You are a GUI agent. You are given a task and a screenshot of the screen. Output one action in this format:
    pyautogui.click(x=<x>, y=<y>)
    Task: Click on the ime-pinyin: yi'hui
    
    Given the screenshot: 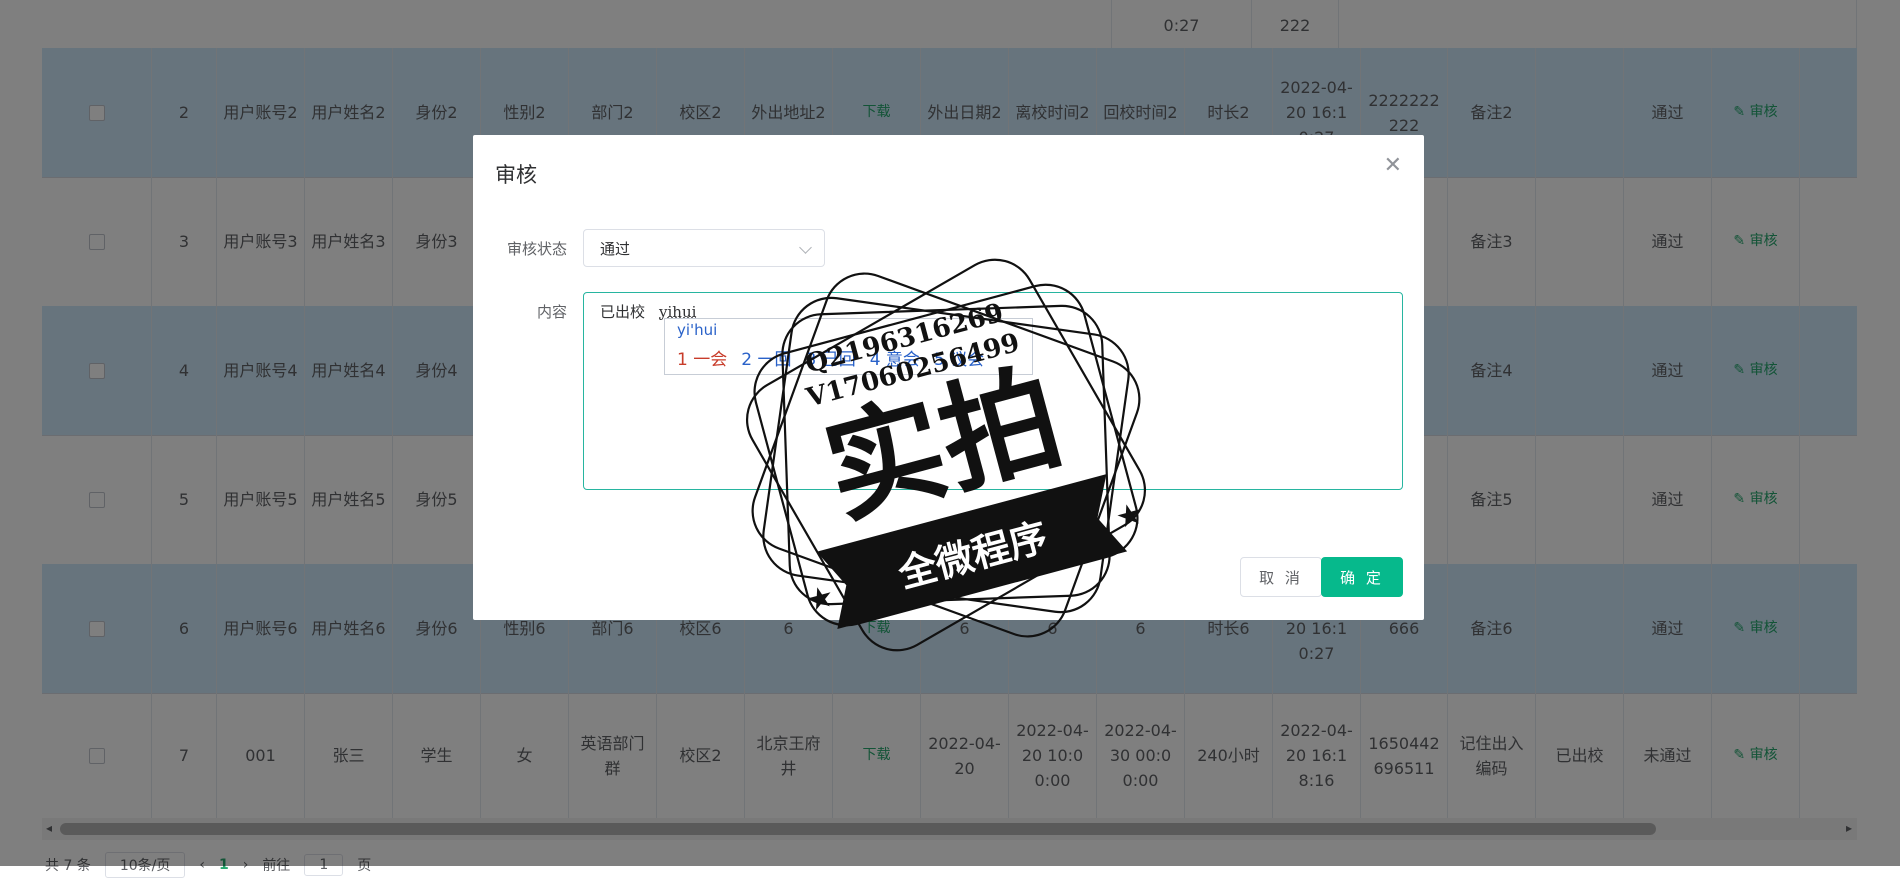 What is the action you would take?
    pyautogui.click(x=697, y=330)
    